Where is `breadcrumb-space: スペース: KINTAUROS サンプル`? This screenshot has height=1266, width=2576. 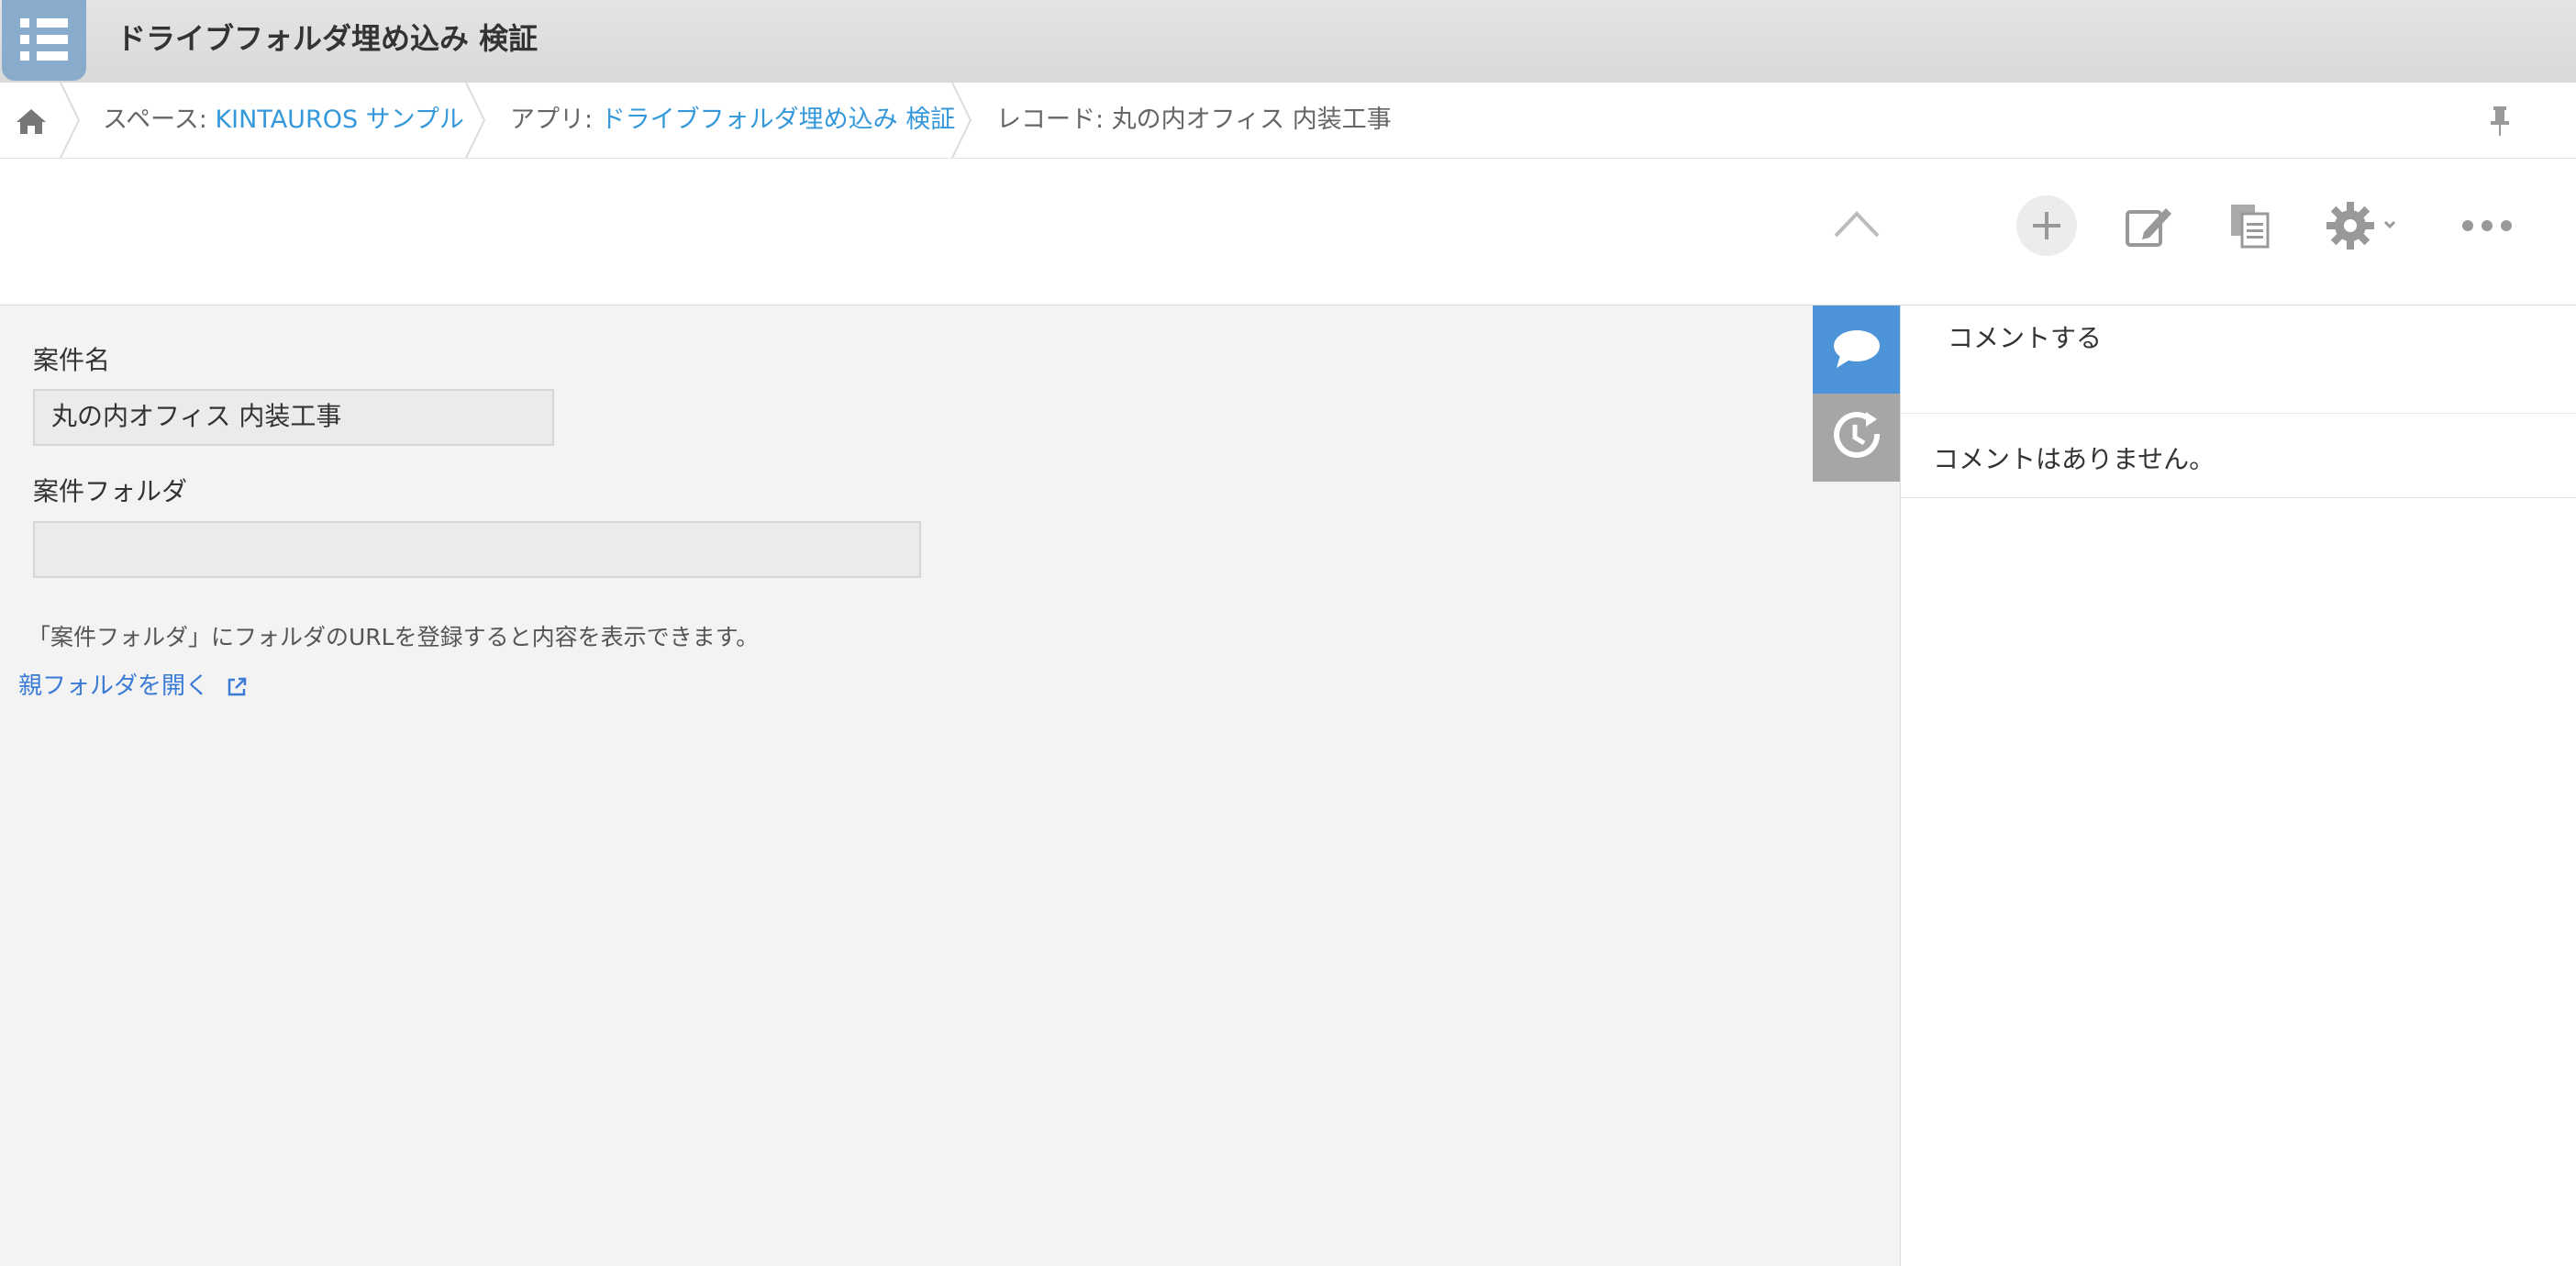 breadcrumb-space: スペース: KINTAUROS サンプル is located at coordinates (283, 120).